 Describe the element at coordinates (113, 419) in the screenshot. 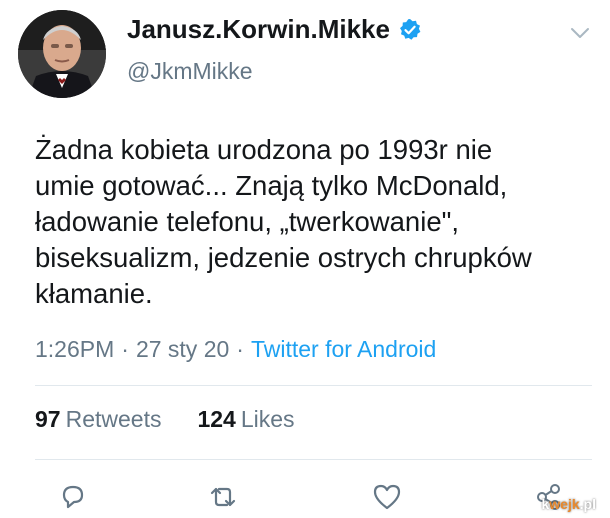

I see `retweets-label: Retweets` at that location.